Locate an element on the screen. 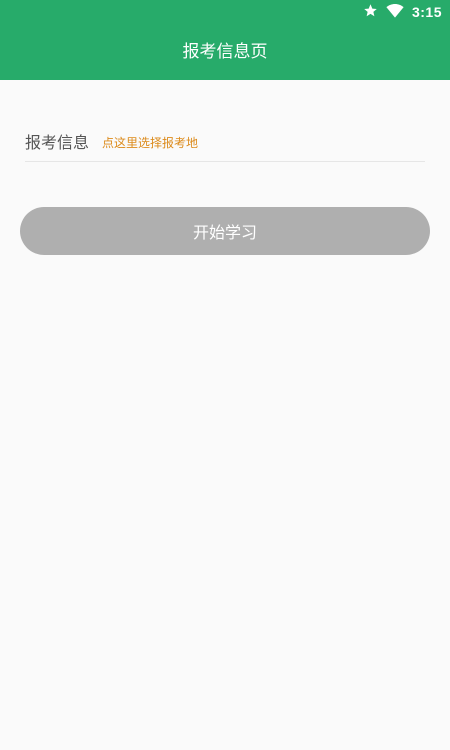 This screenshot has width=450, height=750. status-time: 3:15 is located at coordinates (426, 12).